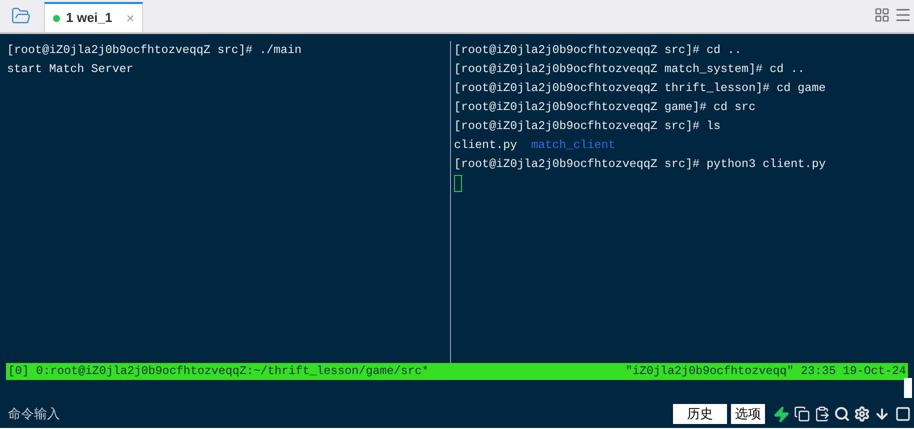 Image resolution: width=914 pixels, height=429 pixels. Describe the element at coordinates (882, 15) in the screenshot. I see `grid-view-icon` at that location.